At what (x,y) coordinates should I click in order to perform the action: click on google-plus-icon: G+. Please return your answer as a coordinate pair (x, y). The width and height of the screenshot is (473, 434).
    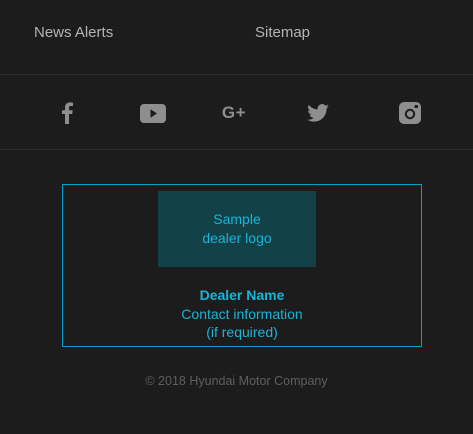
    Looking at the image, I should click on (234, 113).